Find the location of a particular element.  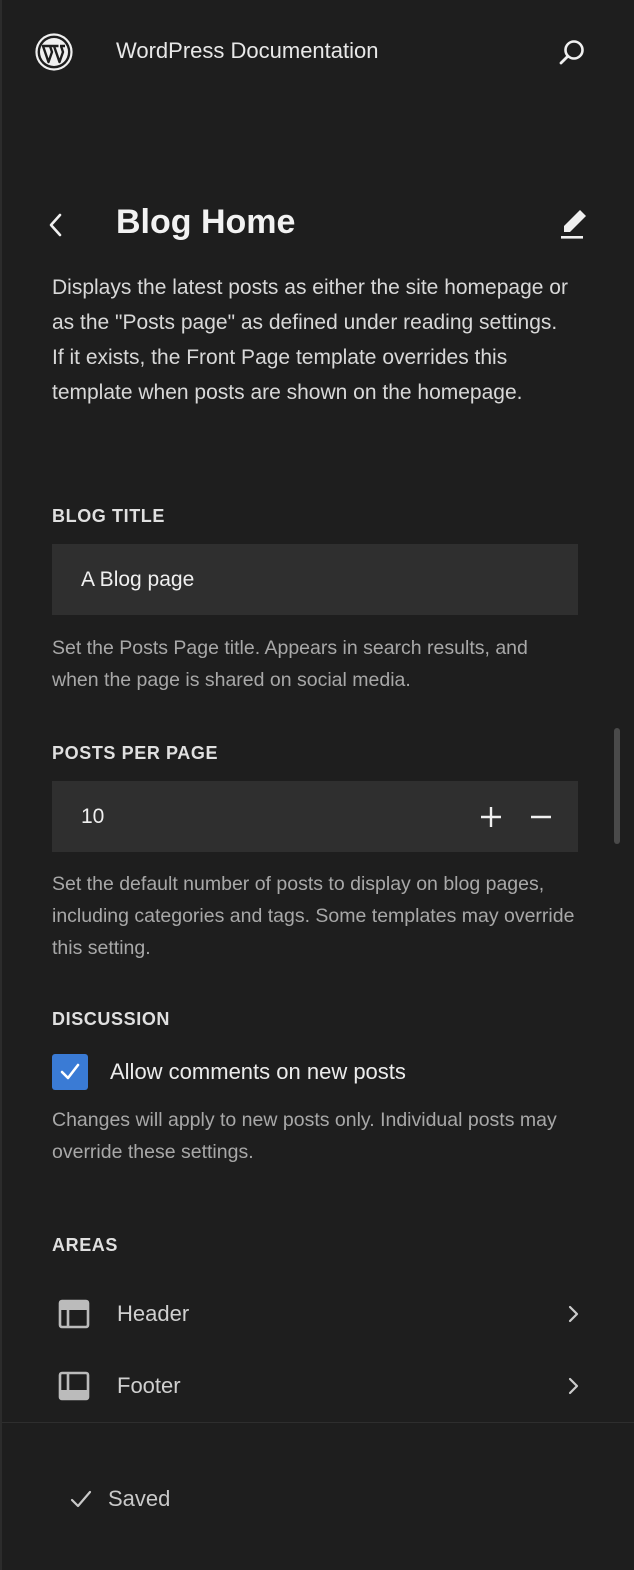

posts-per-page-stepper is located at coordinates (315, 816).